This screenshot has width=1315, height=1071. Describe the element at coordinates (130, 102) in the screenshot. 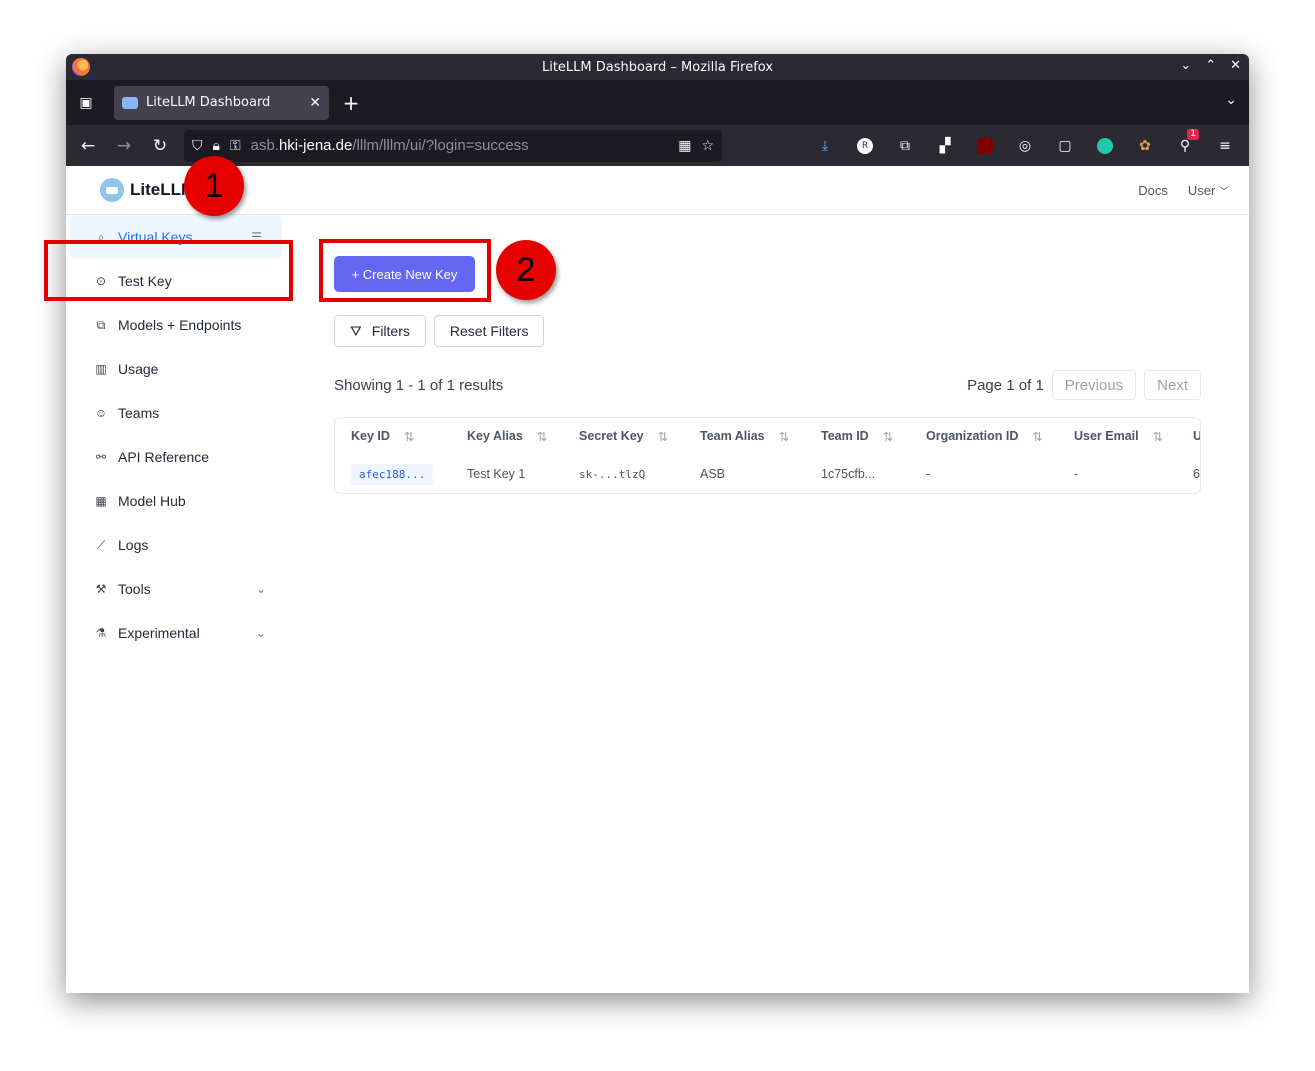

I see `litellm-favicon-icon` at that location.